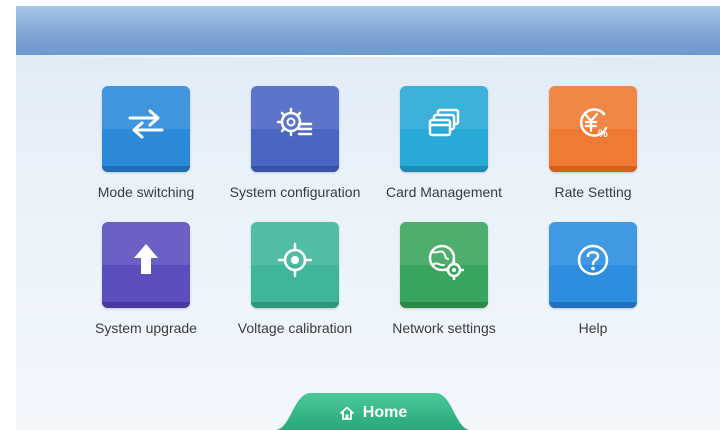  I want to click on home-icon, so click(346, 413).